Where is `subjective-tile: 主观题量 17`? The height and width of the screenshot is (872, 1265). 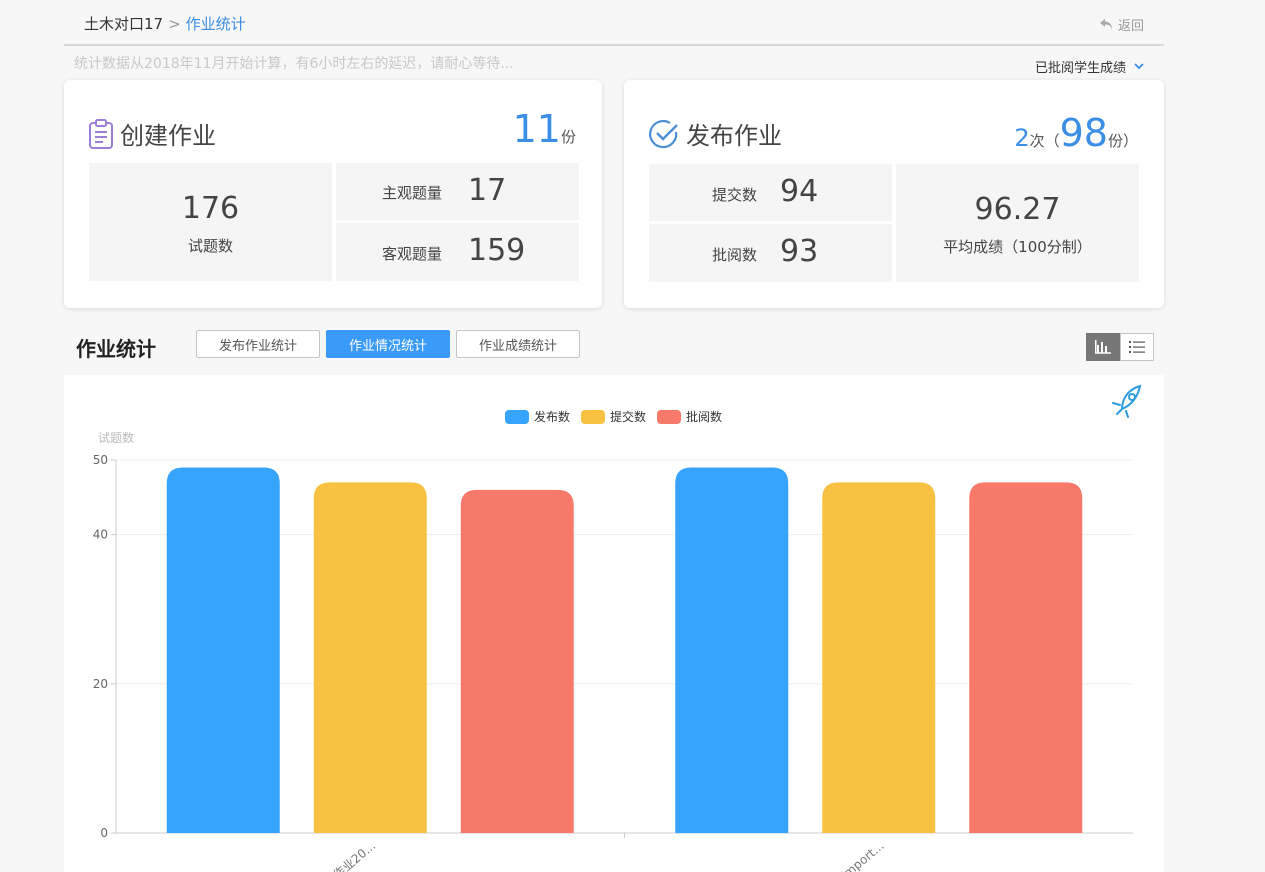 subjective-tile: 主观题量 17 is located at coordinates (457, 191).